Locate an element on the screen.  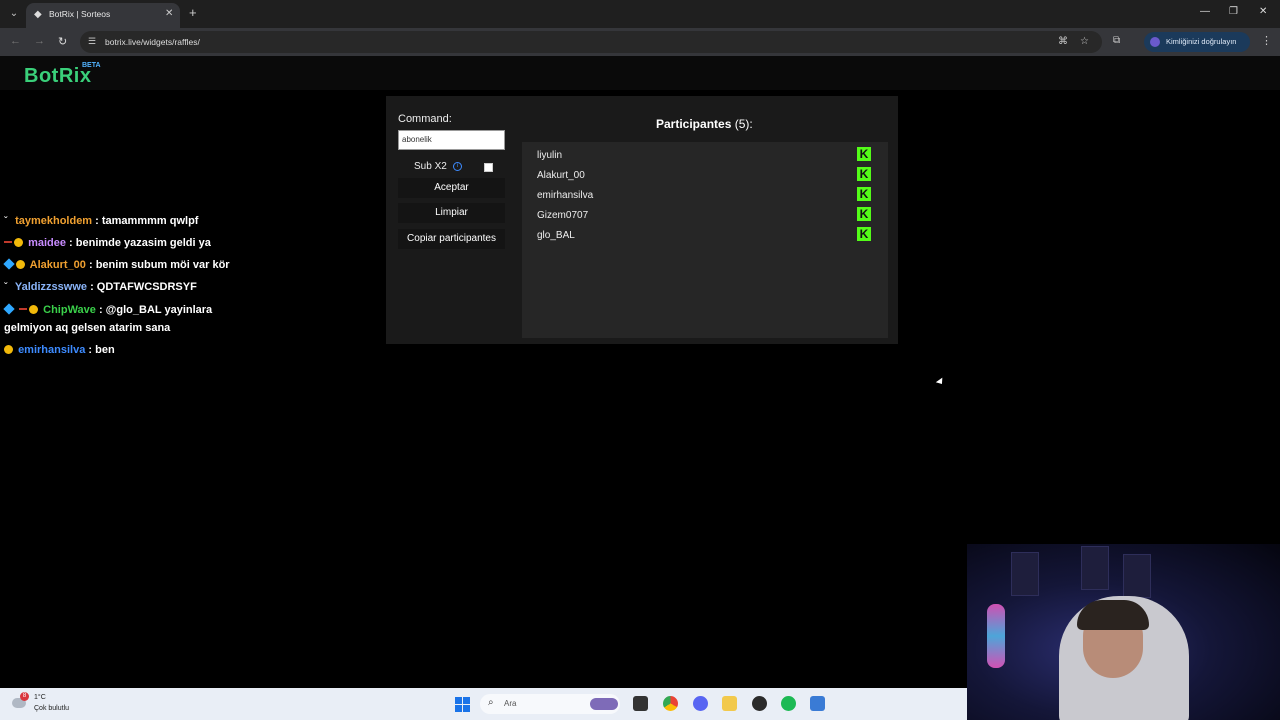
profile-avatar is located at coordinates (1155, 42).